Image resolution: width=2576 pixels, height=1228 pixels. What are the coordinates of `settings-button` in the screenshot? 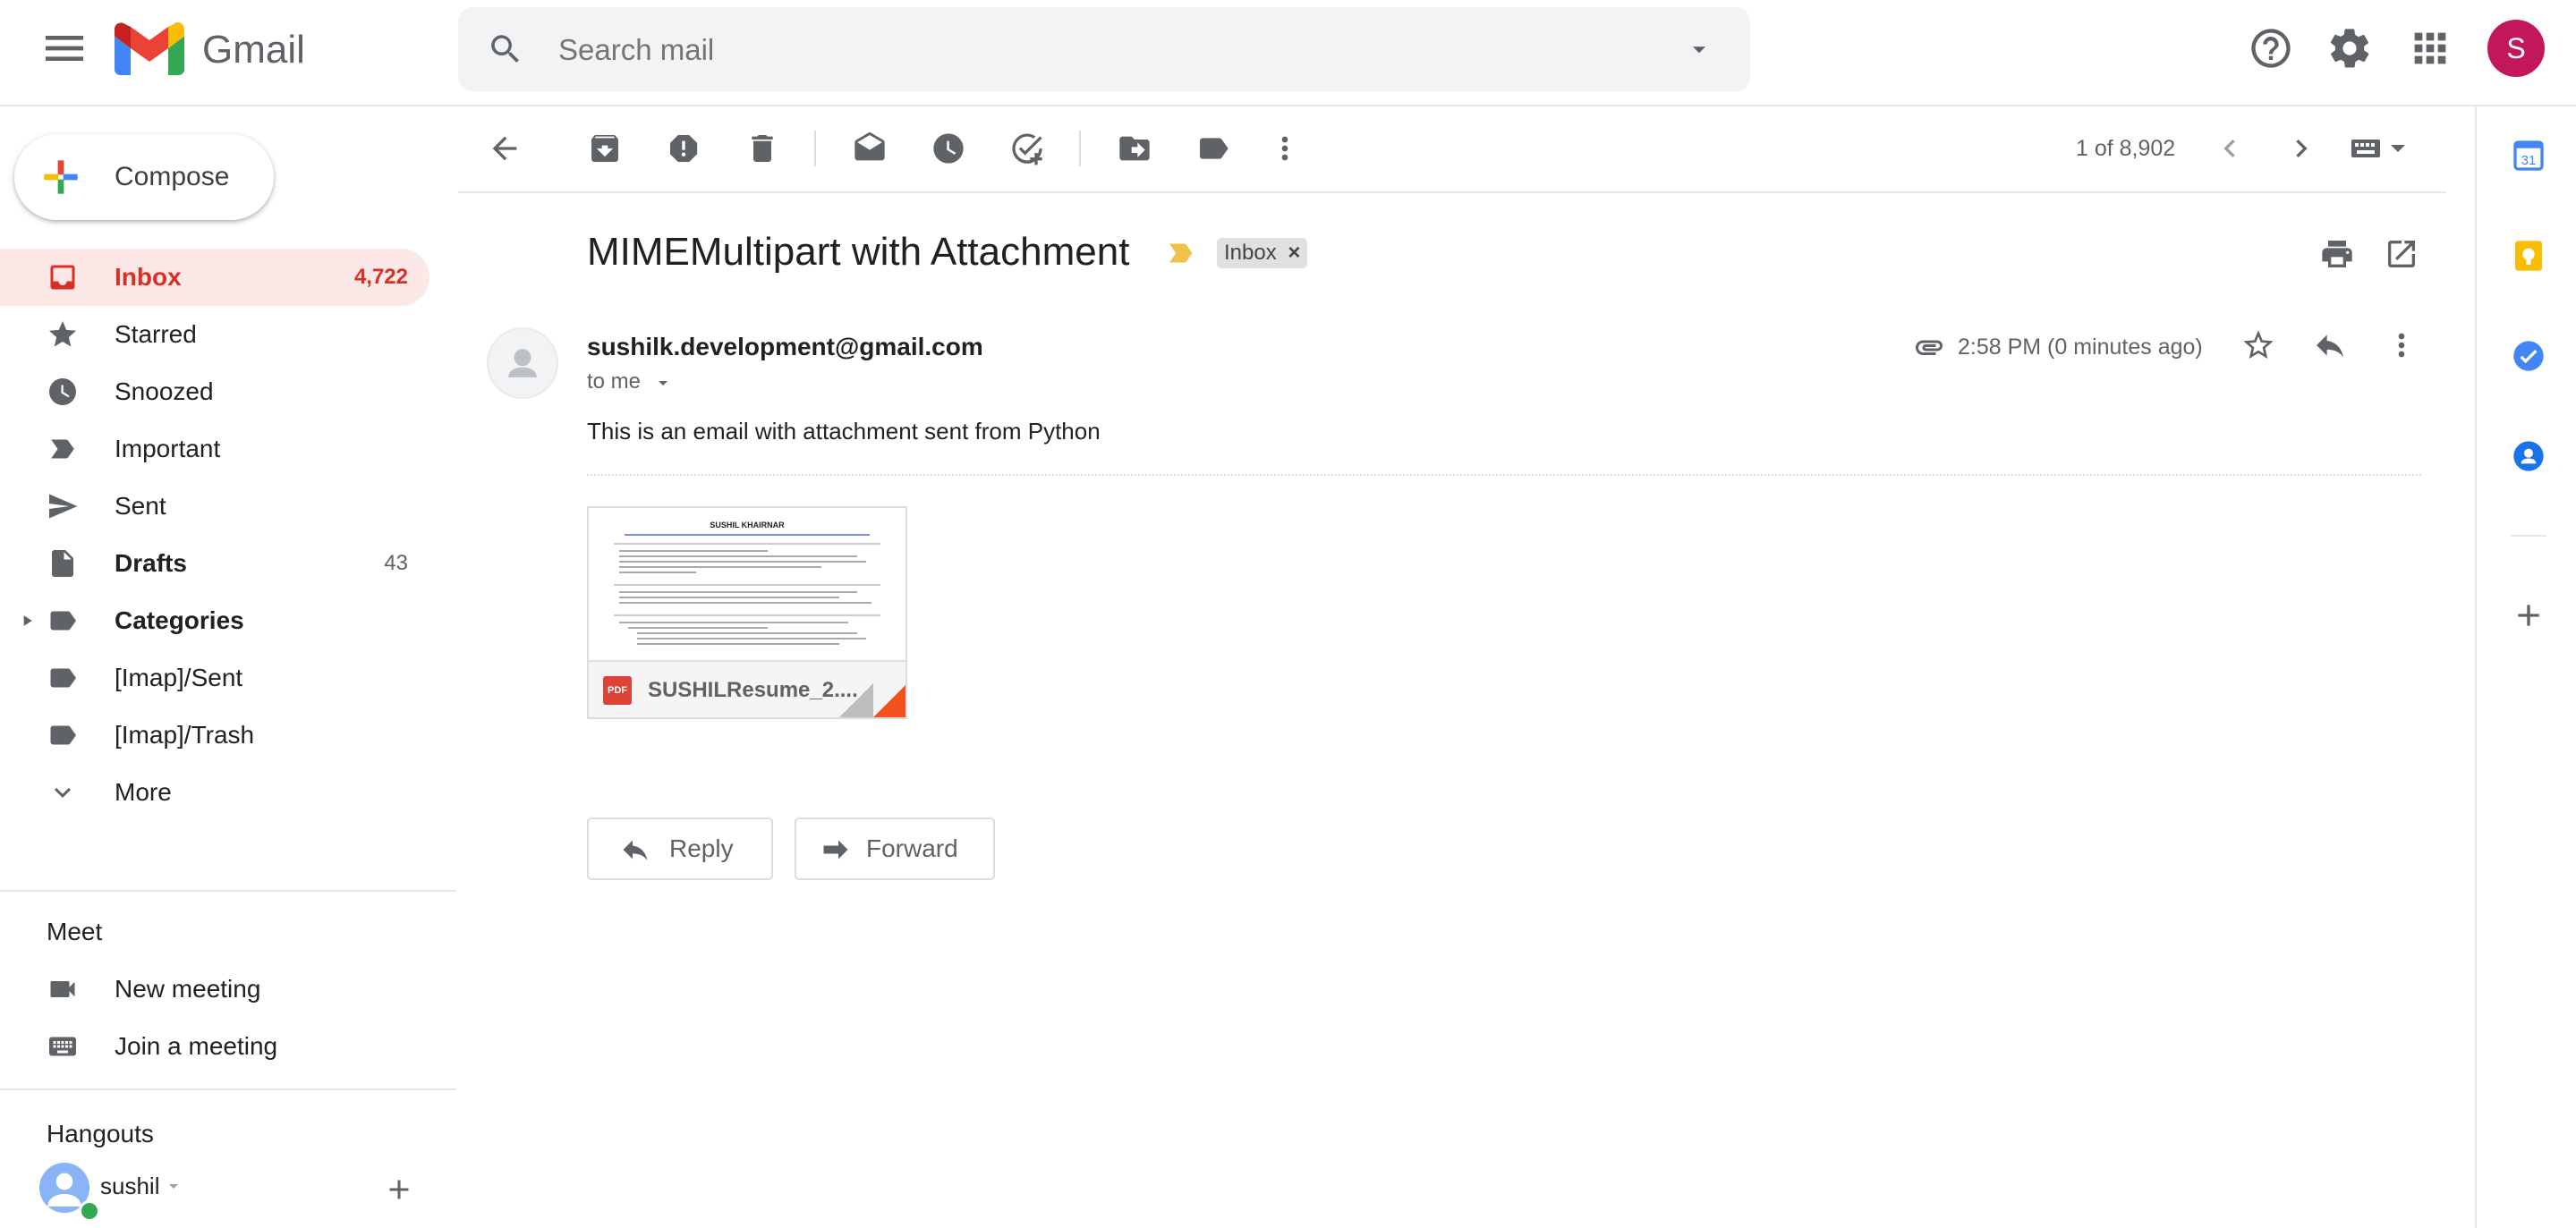 It's located at (2349, 48).